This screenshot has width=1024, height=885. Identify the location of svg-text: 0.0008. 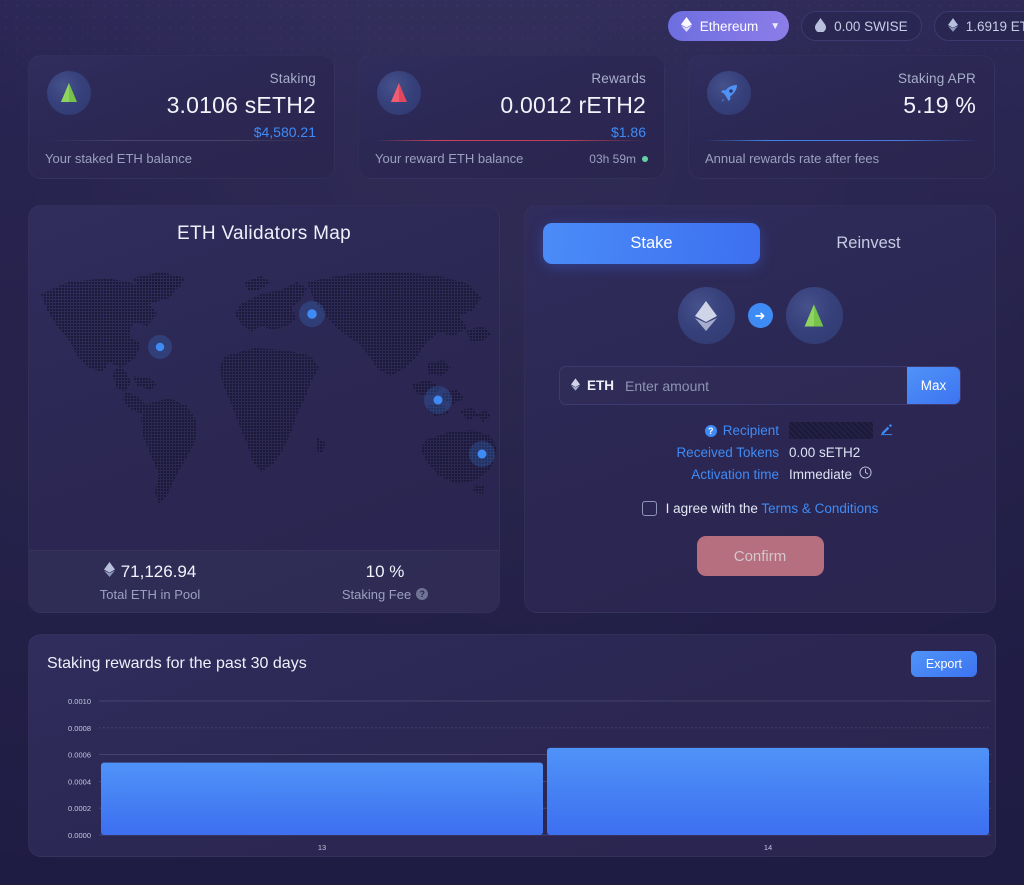
(79, 728).